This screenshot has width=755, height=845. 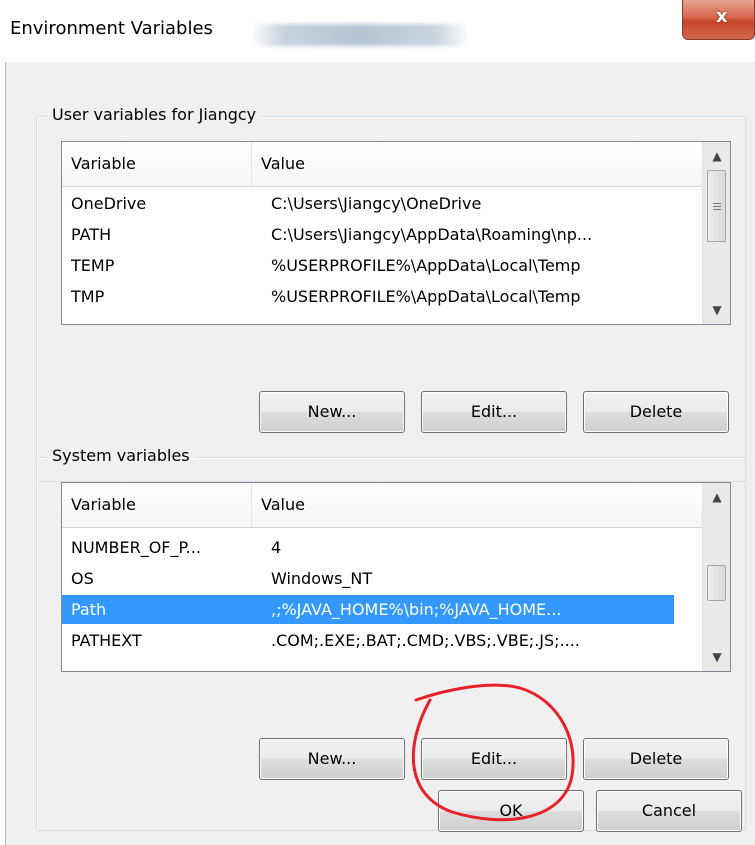 I want to click on variable-cell: TEMP, so click(x=93, y=265).